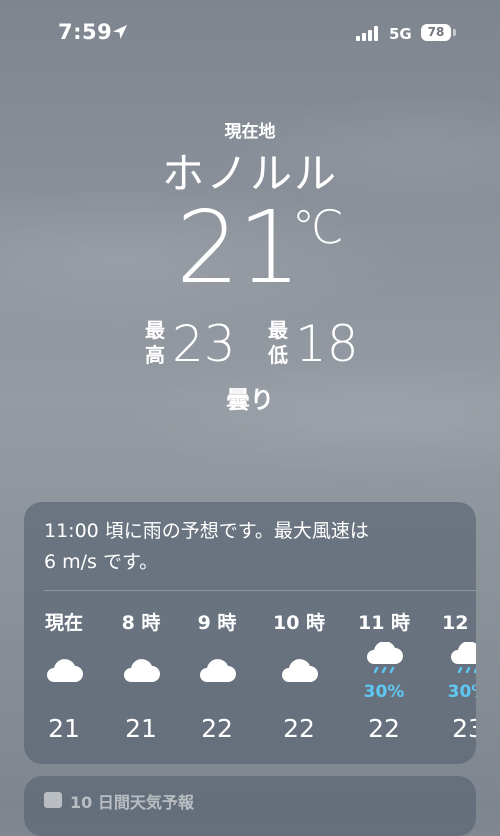  I want to click on hour-label: 10 時, so click(299, 623).